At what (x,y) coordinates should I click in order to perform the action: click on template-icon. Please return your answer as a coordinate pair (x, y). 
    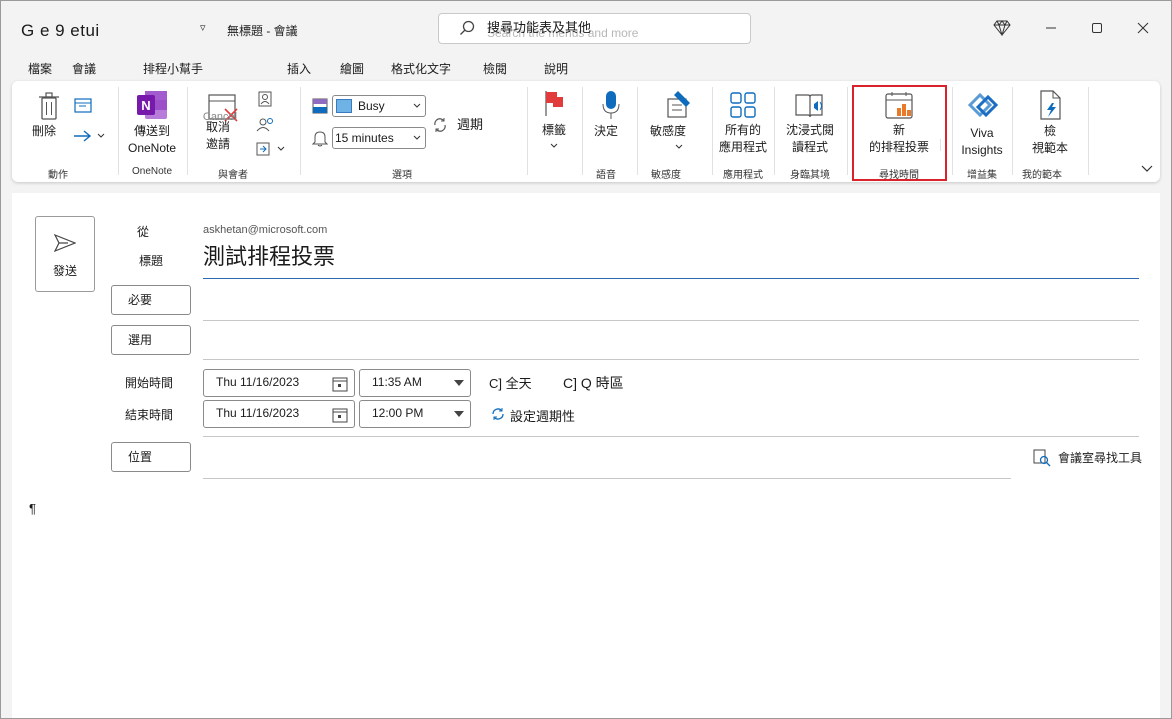
    Looking at the image, I should click on (1051, 105).